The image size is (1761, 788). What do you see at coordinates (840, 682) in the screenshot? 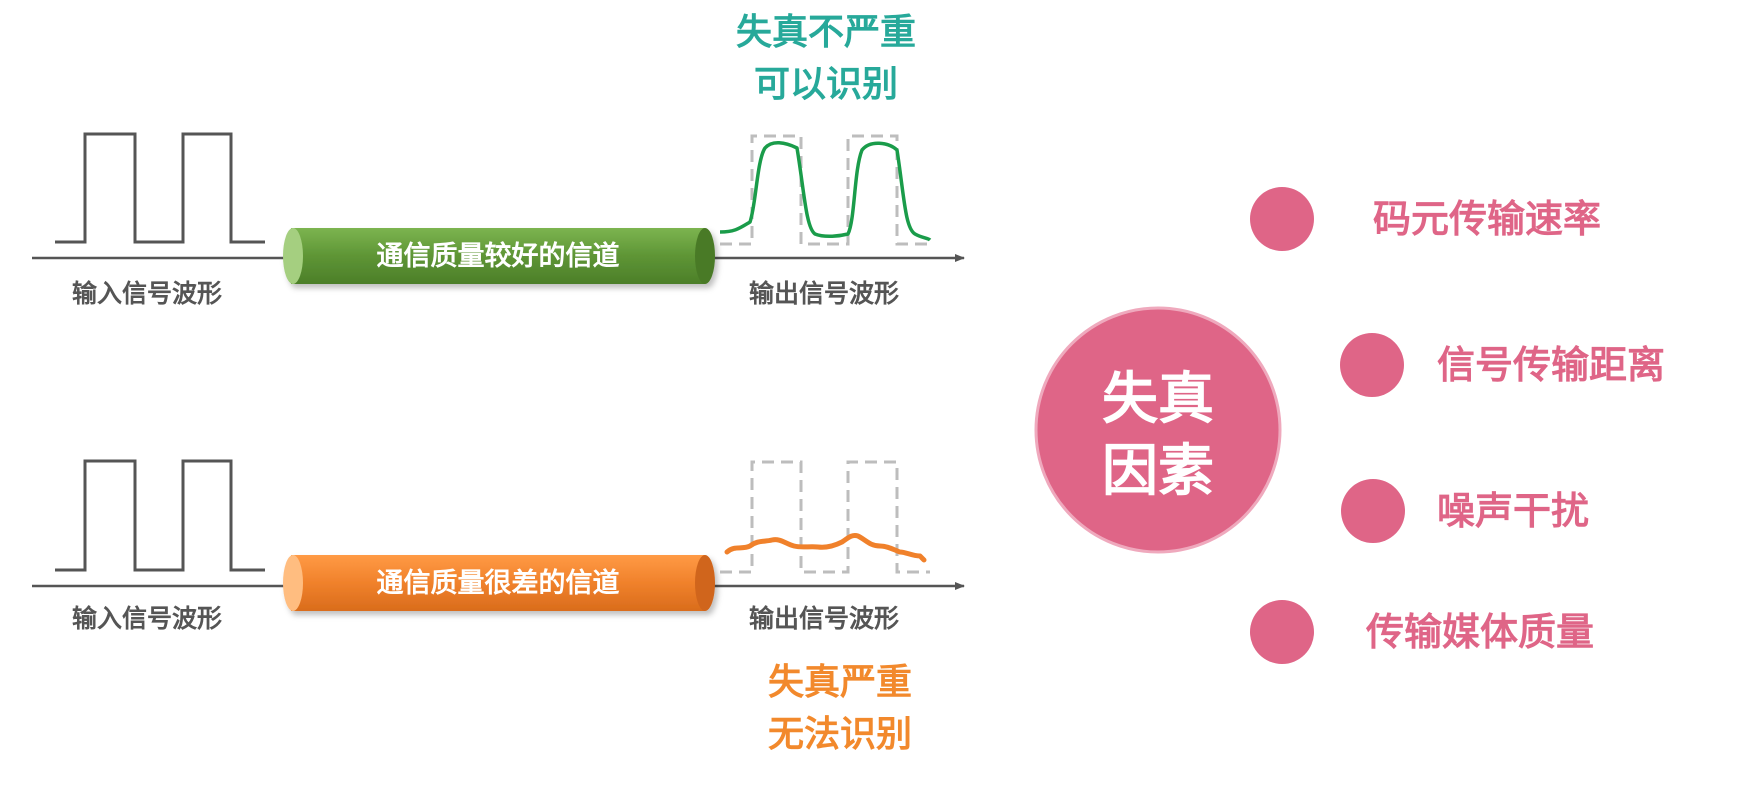
I see `bottom-result-line1: 失真严重` at bounding box center [840, 682].